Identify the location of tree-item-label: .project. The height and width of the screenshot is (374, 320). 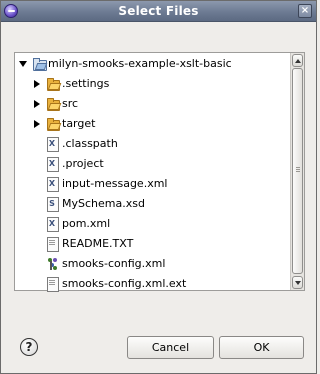
(83, 163).